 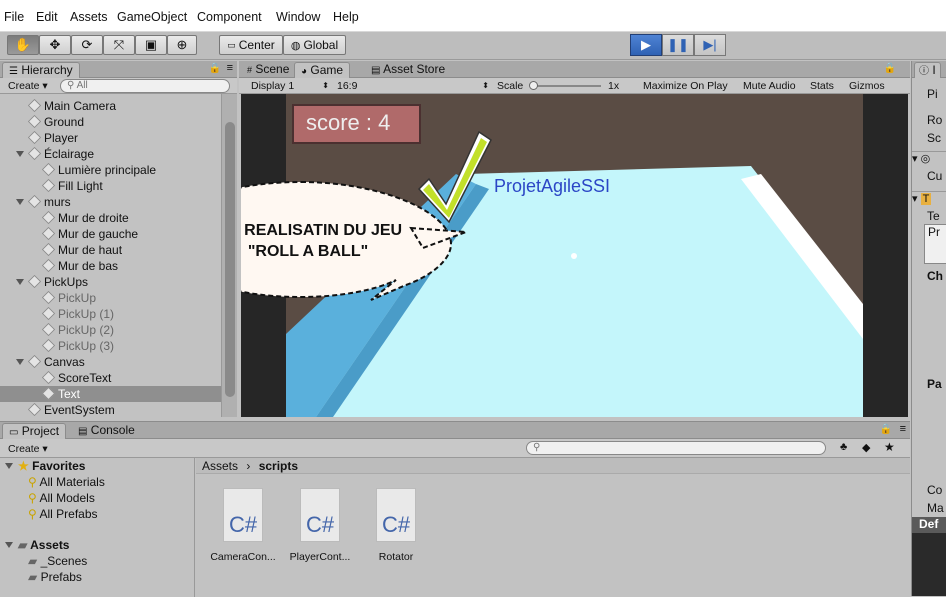 What do you see at coordinates (676, 448) in the screenshot?
I see `project-search-input: ⚲` at bounding box center [676, 448].